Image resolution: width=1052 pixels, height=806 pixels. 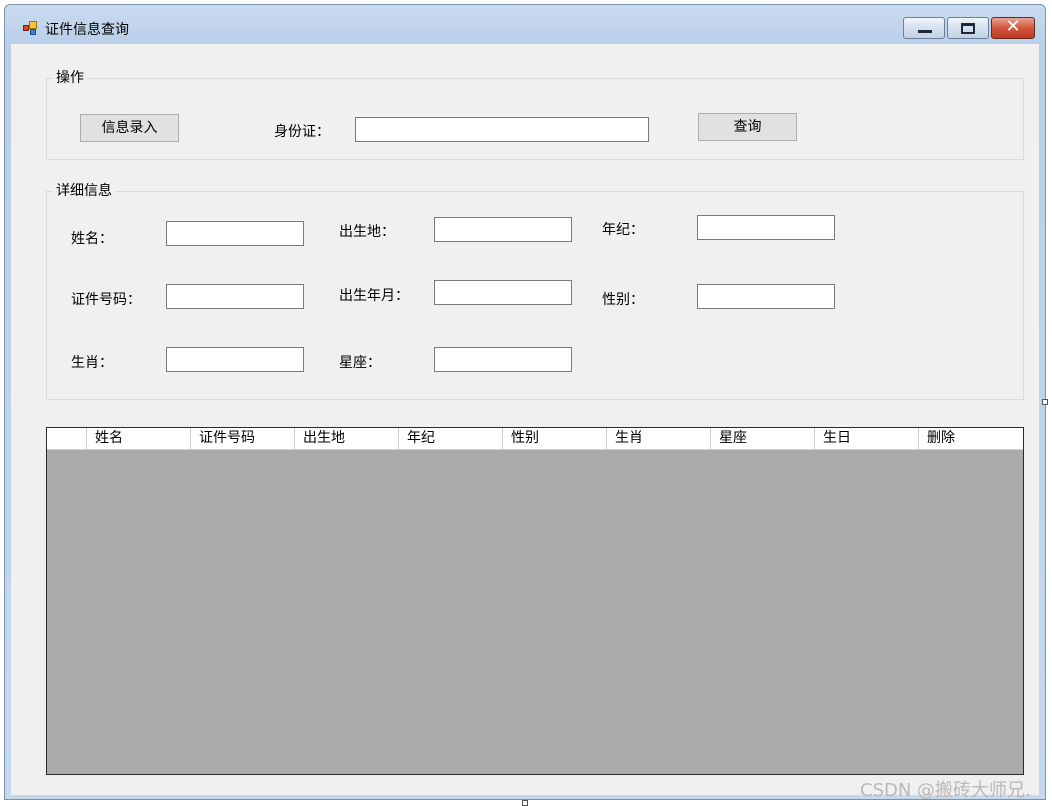 I want to click on close-button: ✕, so click(x=1013, y=27).